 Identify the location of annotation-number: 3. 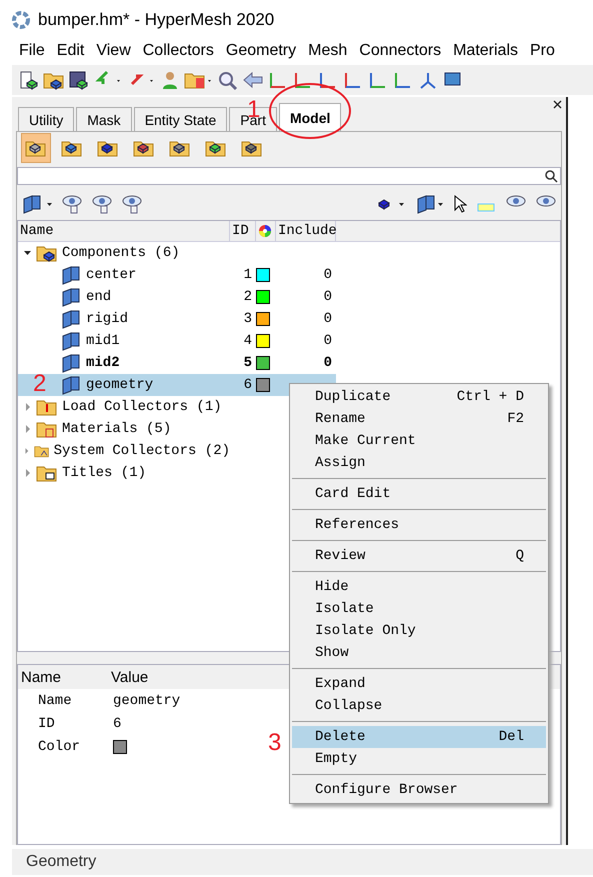
(275, 743).